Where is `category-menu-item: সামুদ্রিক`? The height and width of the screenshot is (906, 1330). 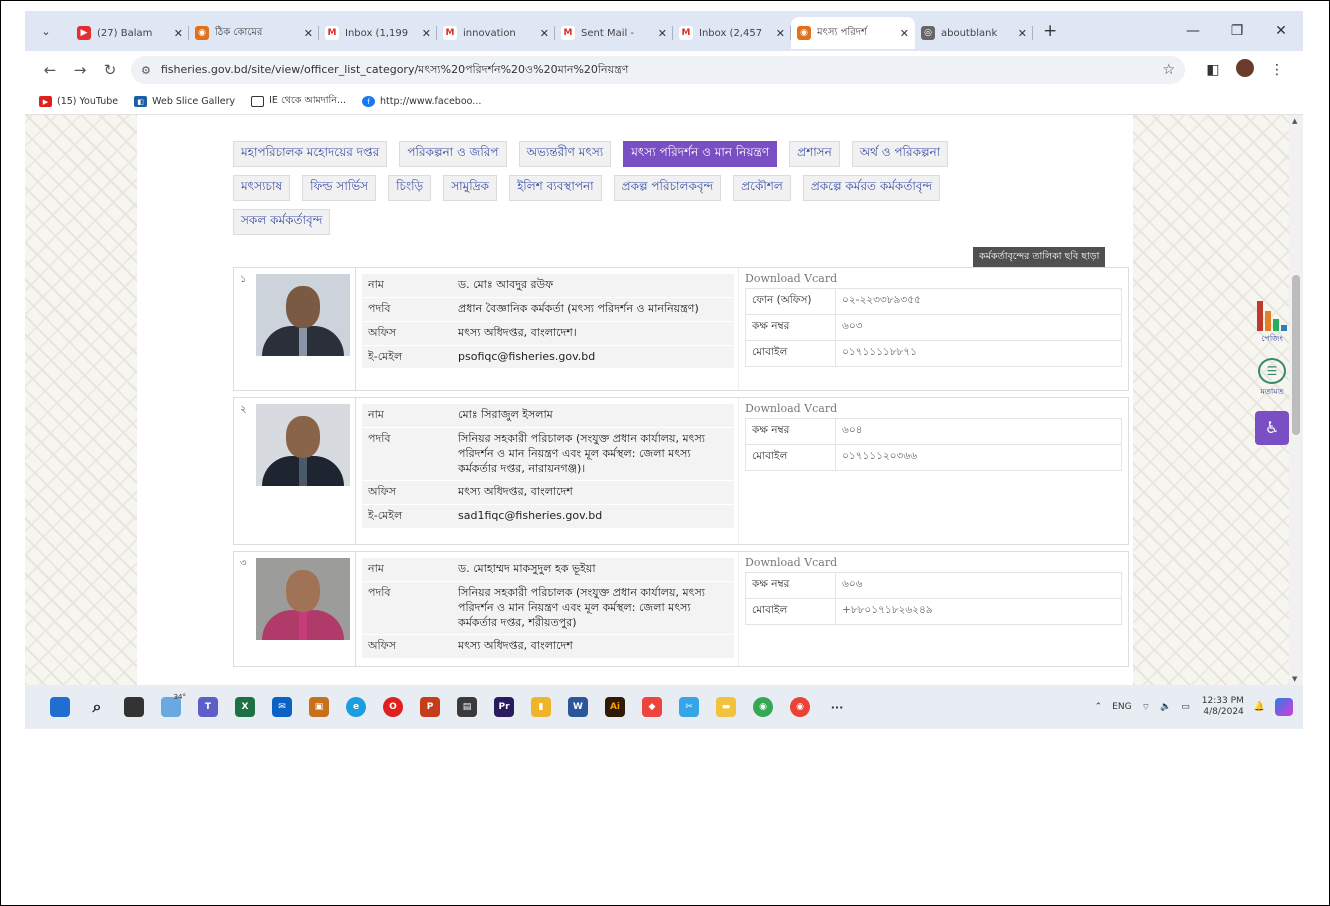 category-menu-item: সামুদ্রিক is located at coordinates (470, 188).